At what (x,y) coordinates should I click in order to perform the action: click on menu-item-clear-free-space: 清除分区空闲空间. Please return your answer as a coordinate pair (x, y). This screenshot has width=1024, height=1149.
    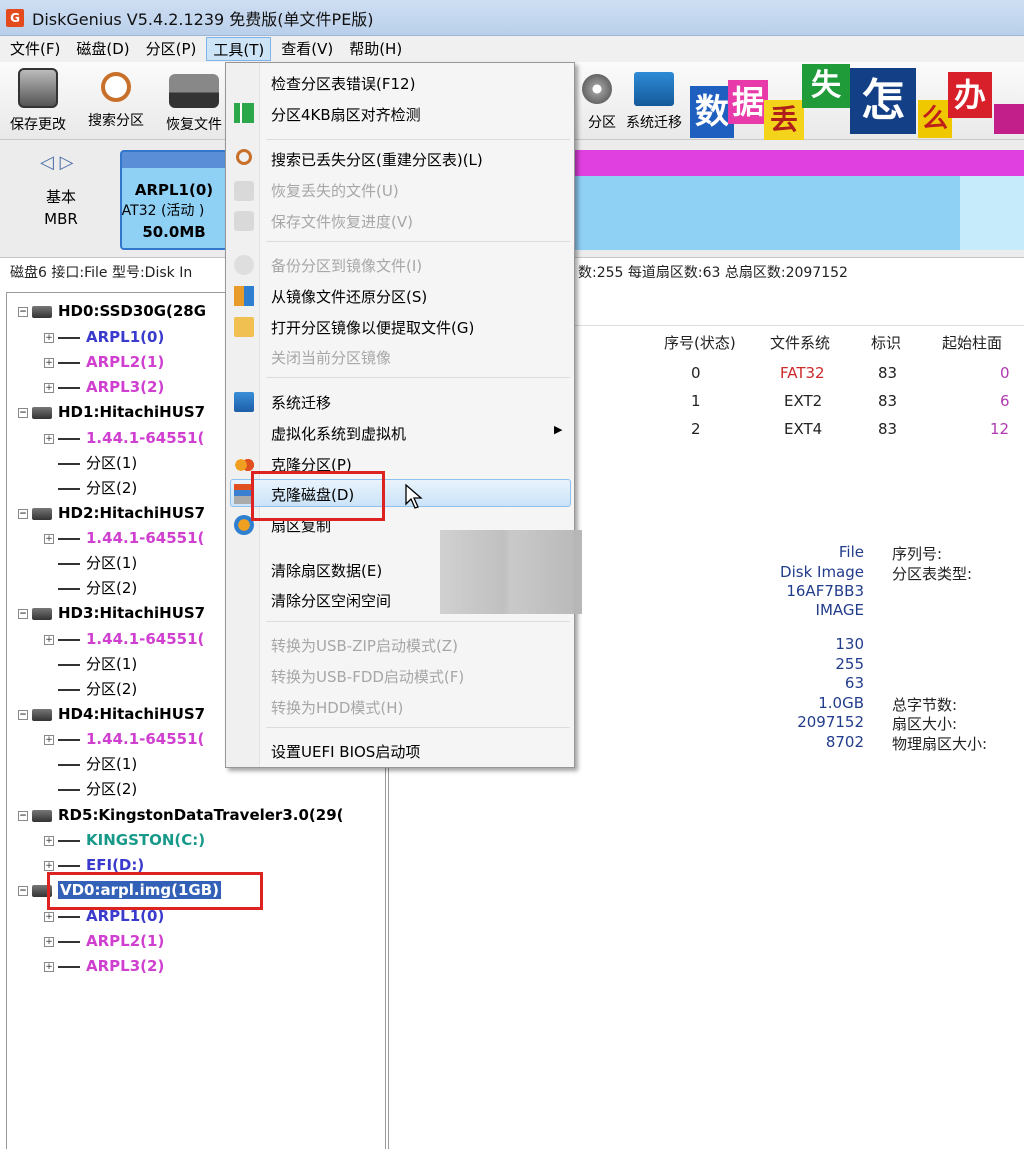
    Looking at the image, I should click on (331, 600).